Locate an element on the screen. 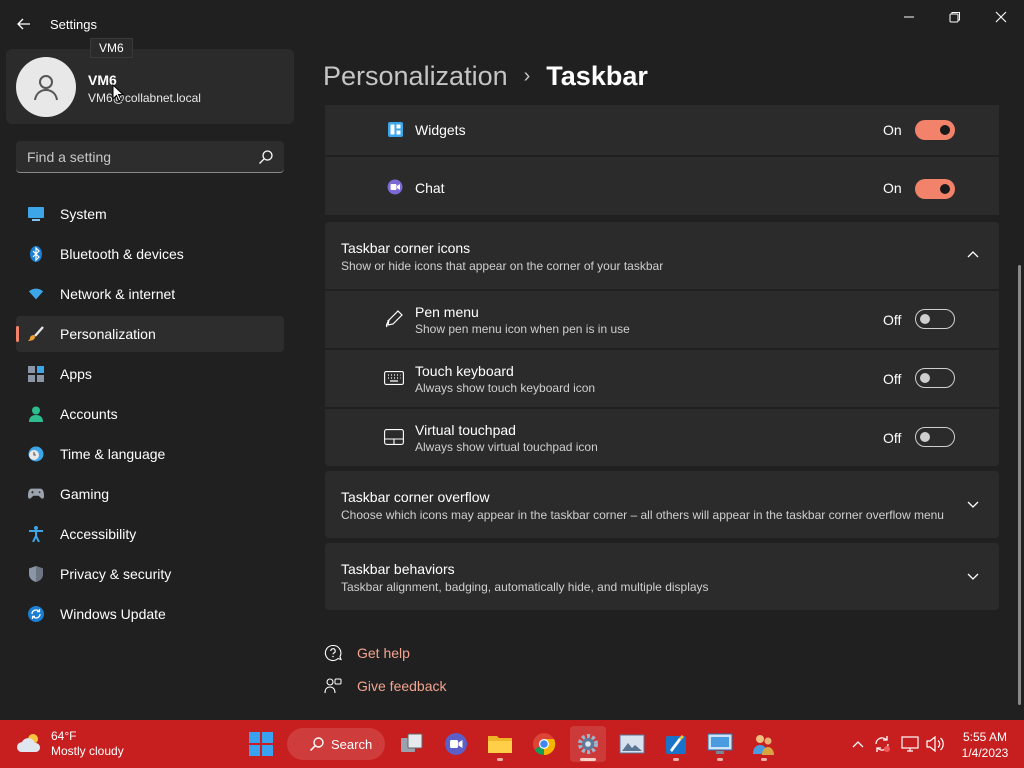  volume-icon is located at coordinates (935, 744).